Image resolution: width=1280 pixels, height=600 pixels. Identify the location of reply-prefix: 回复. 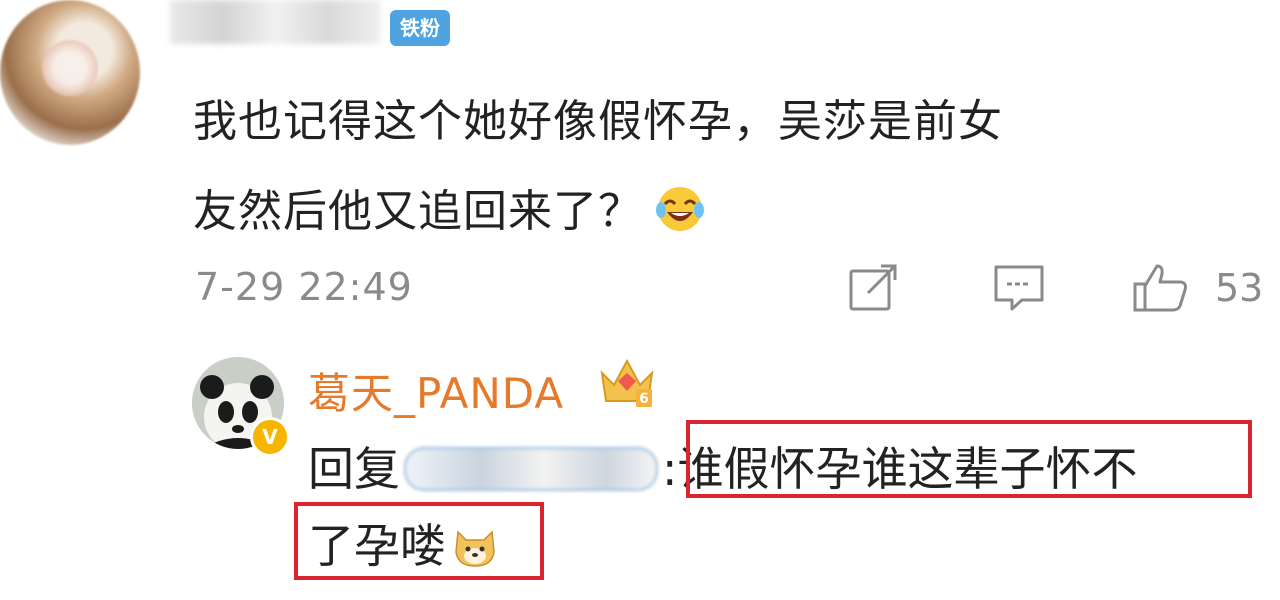
(354, 469).